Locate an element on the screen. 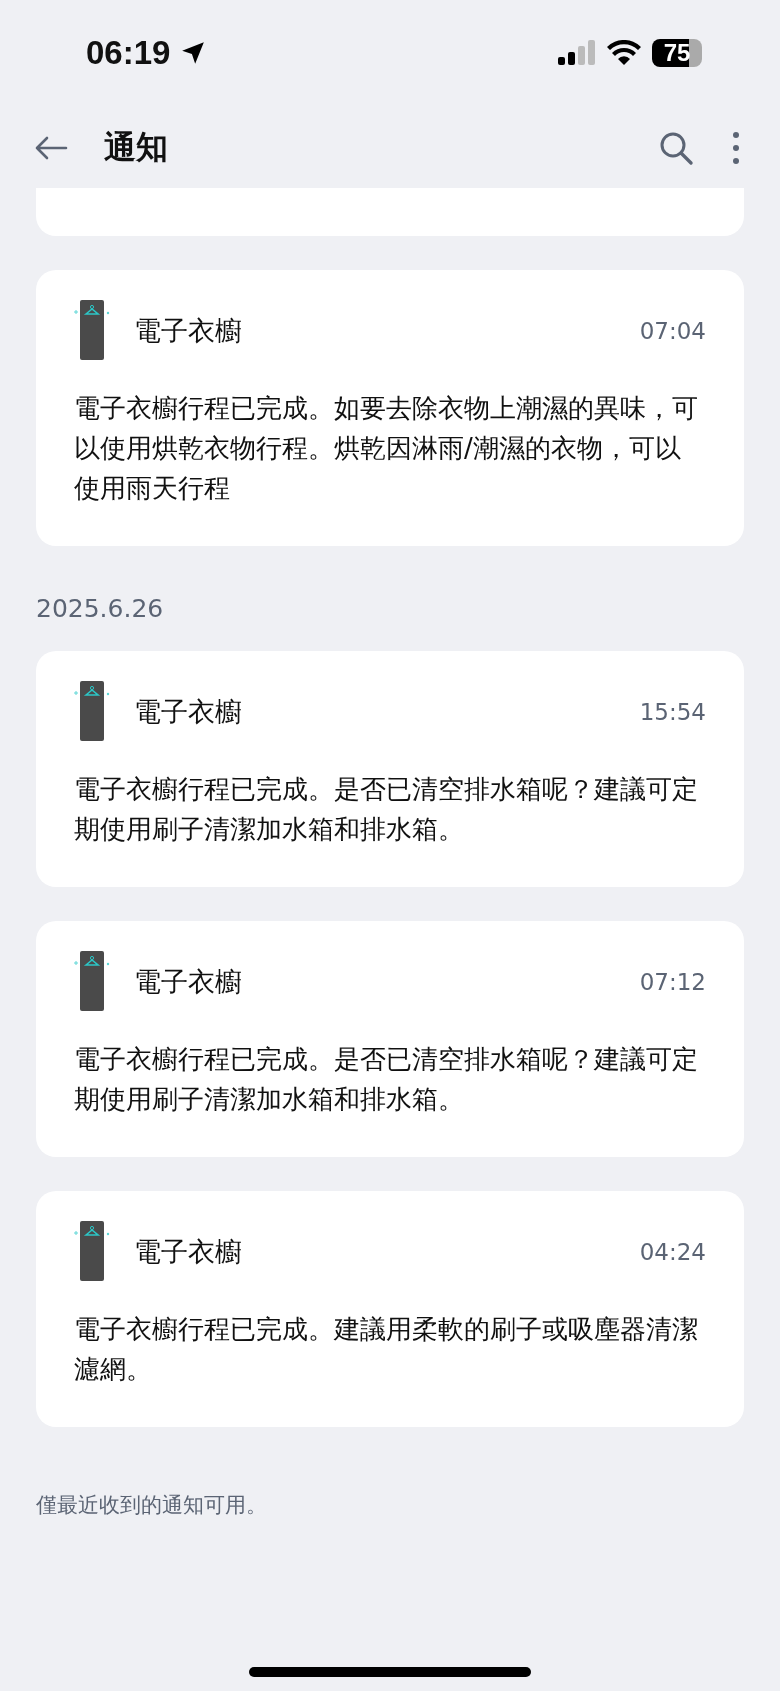  footer-note: 僅最近收到的通知可用。 is located at coordinates (152, 1505).